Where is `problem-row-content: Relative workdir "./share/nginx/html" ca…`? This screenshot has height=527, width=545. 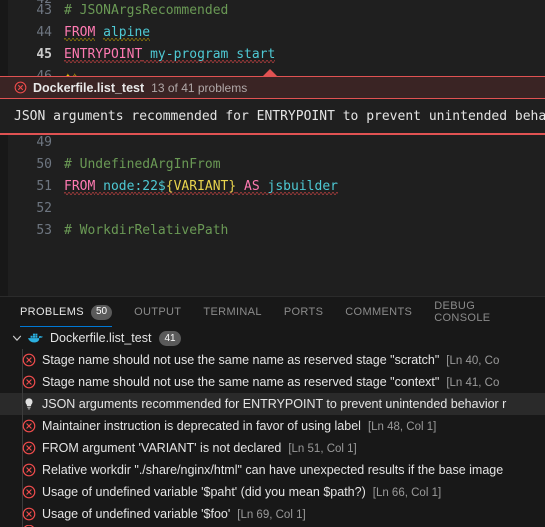
problem-row-content: Relative workdir "./share/nginx/html" ca… is located at coordinates (272, 470).